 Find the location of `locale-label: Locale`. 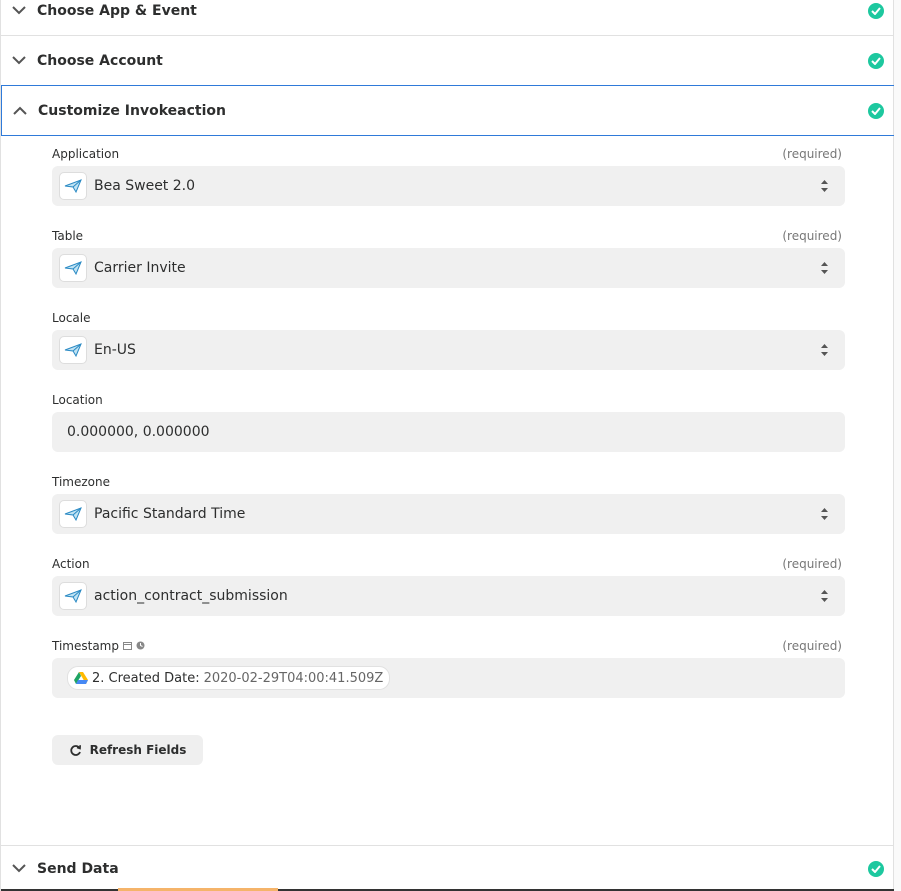

locale-label: Locale is located at coordinates (71, 318).